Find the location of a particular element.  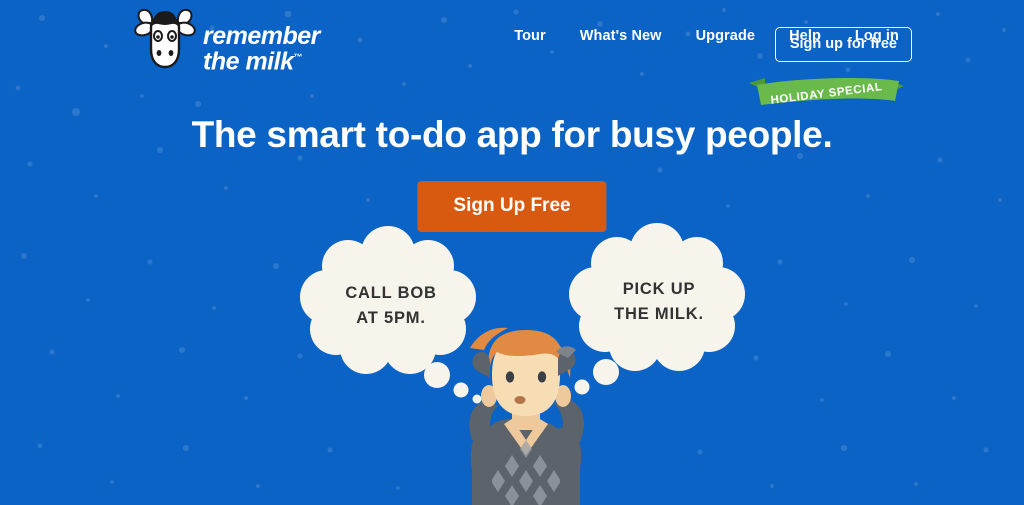

logo-wordmark: remember the milk™ is located at coordinates (261, 40).